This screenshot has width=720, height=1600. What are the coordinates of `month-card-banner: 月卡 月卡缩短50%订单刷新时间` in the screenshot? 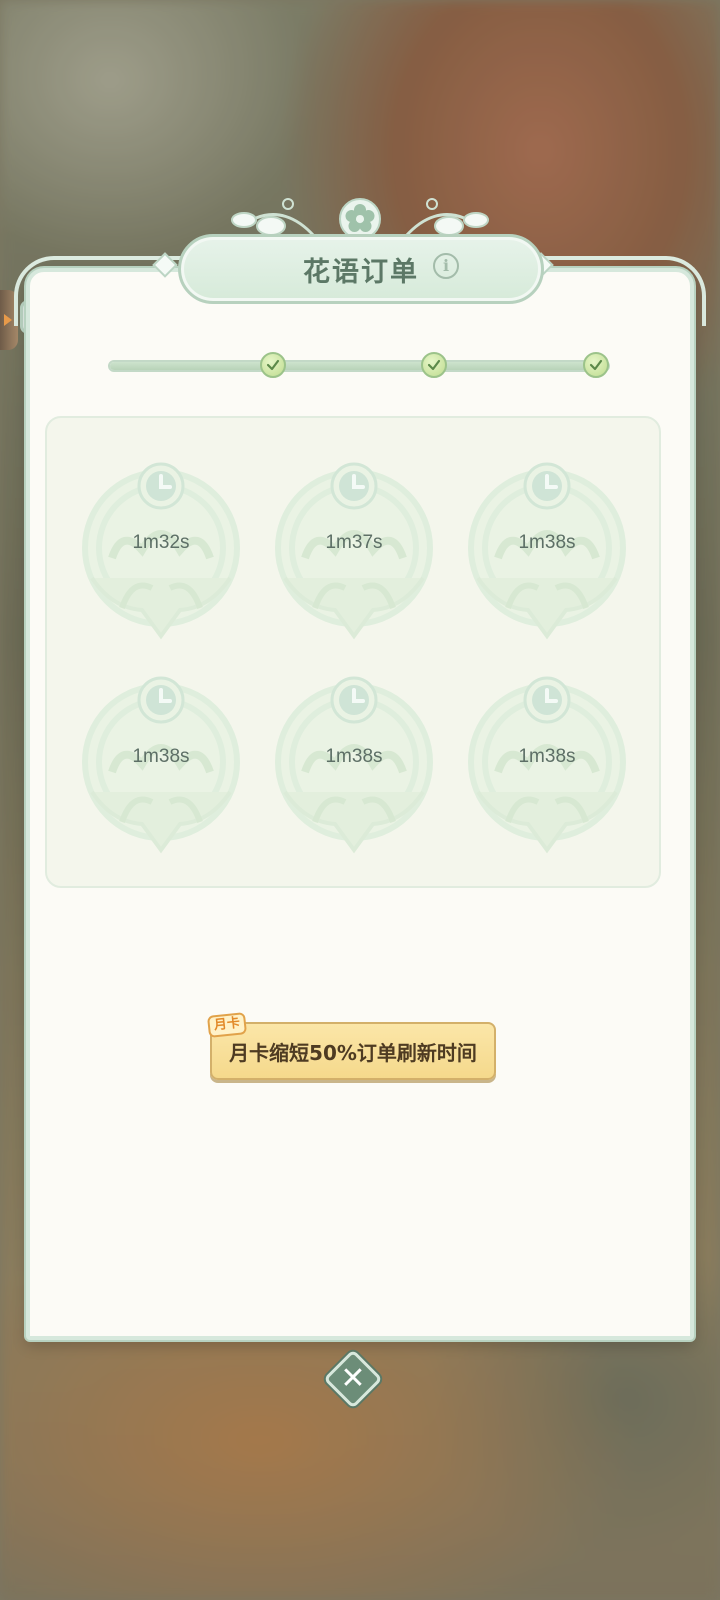 It's located at (351, 1046).